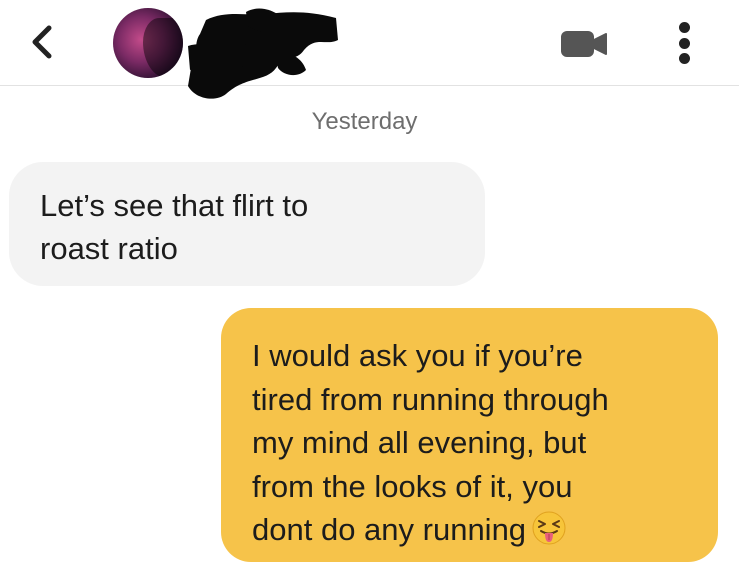 The height and width of the screenshot is (568, 739). I want to click on message-last-line: dont do any running, so click(475, 530).